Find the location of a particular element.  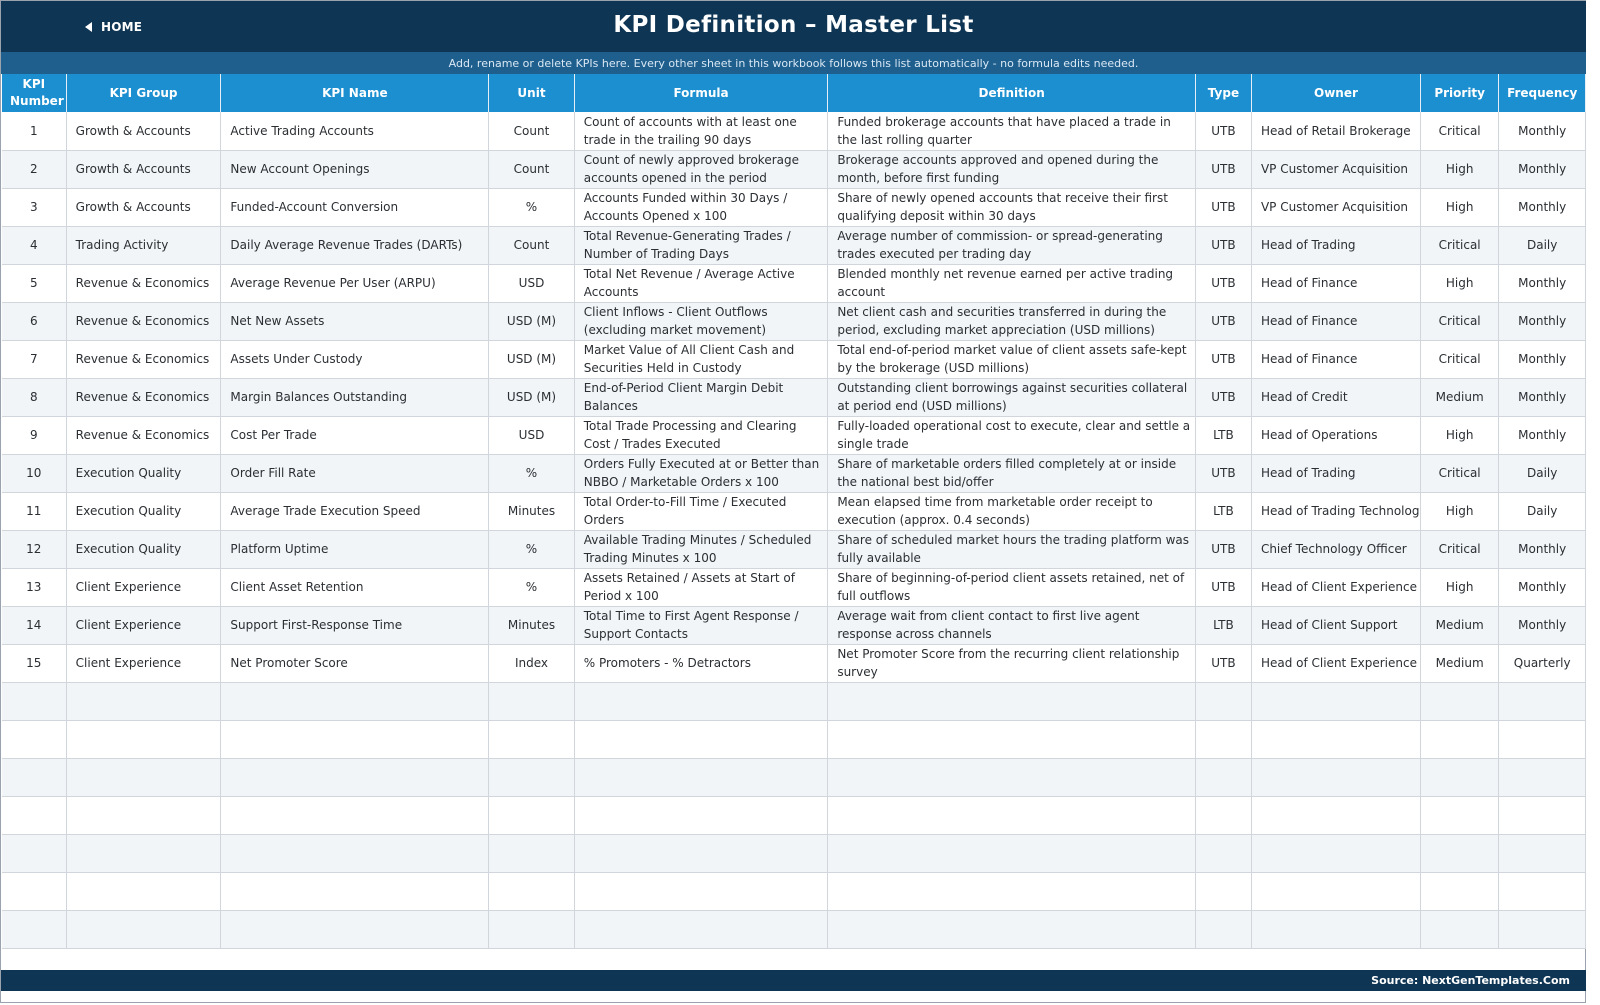

header-frequency: Frequency is located at coordinates (1542, 93).